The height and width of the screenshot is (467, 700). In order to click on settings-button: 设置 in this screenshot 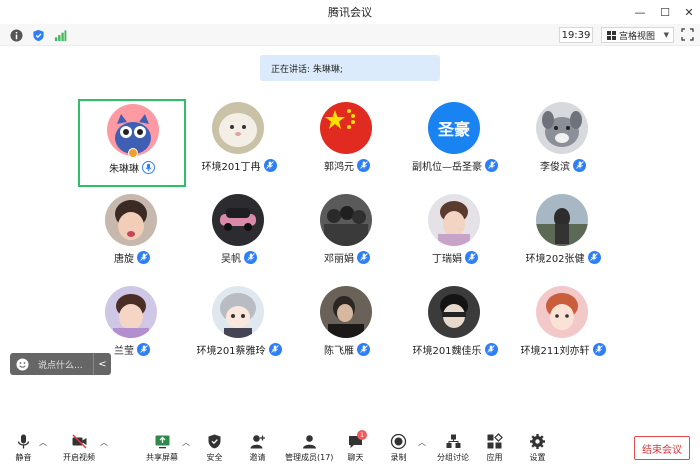, I will do `click(537, 448)`.